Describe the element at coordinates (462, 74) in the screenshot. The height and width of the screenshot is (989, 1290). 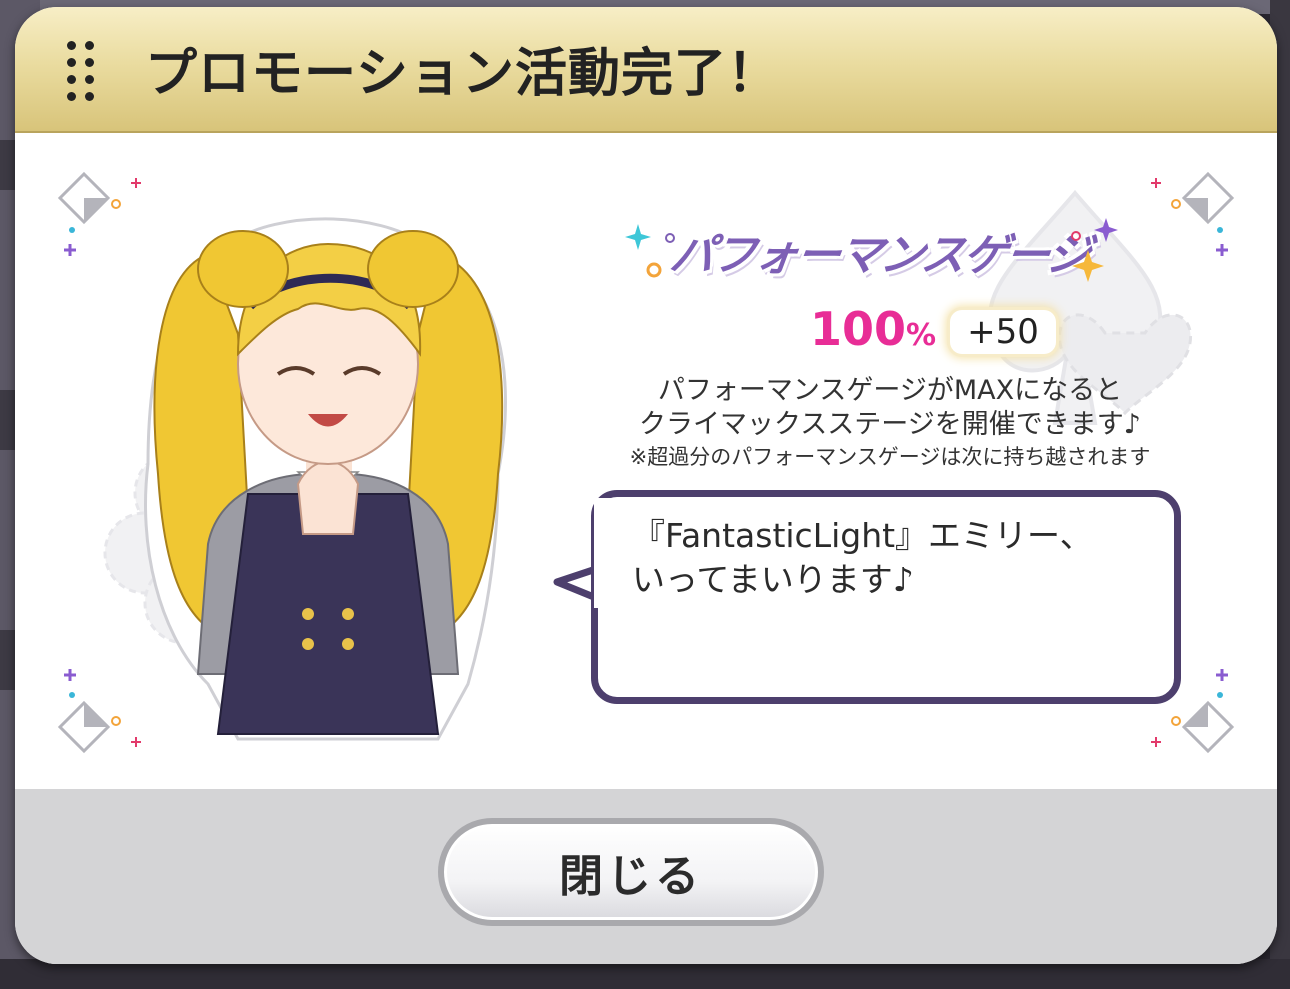
I see `dialog-title: プロモーション活動完了！` at that location.